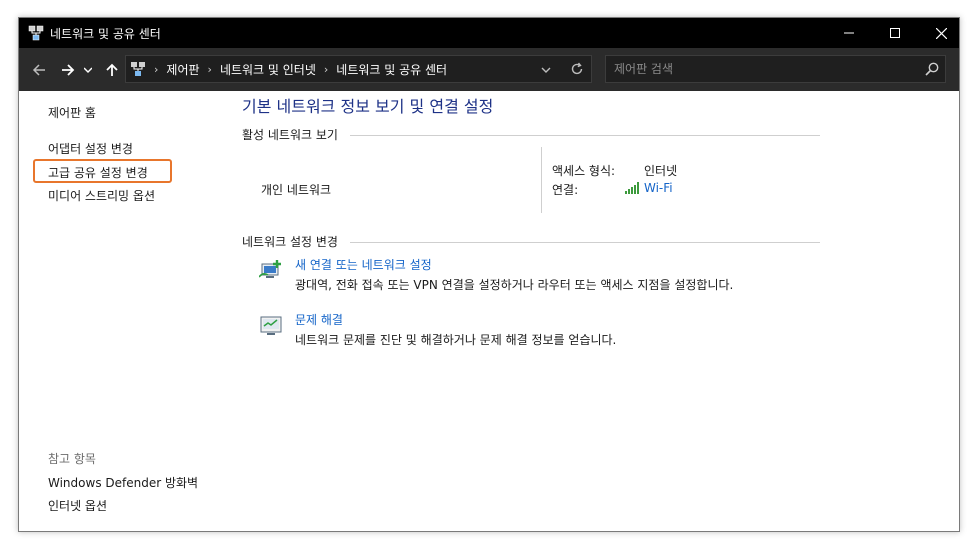 Image resolution: width=978 pixels, height=550 pixels. What do you see at coordinates (268, 69) in the screenshot?
I see `breadcrumb-network-internet: 네트워크 및 인터넷` at bounding box center [268, 69].